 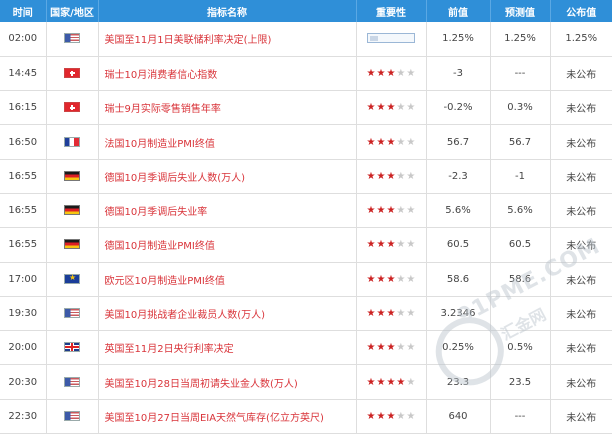 I want to click on table-row: 16:15 瑞士9月实际零售销售年率 ★★★★★ -0.2% 0.3% 未公布, so click(x=306, y=108).